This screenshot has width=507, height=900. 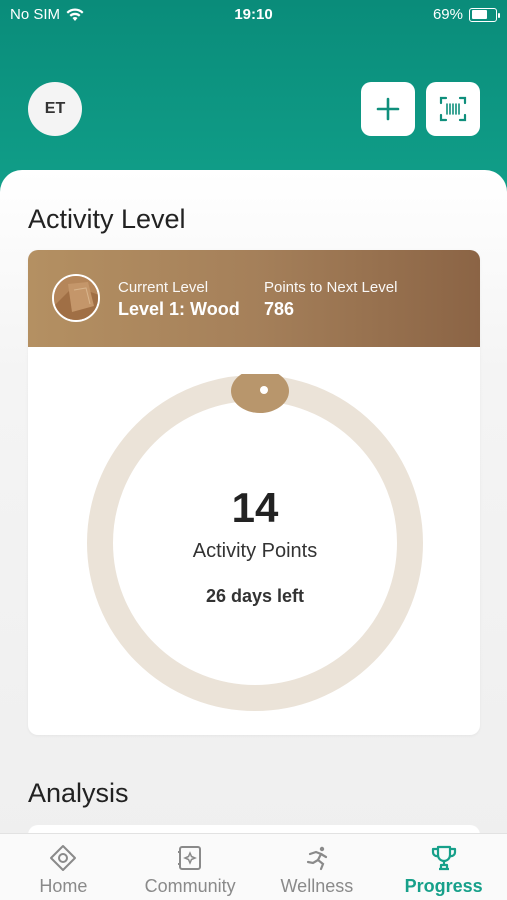 I want to click on status-time: 19:10, so click(x=253, y=14).